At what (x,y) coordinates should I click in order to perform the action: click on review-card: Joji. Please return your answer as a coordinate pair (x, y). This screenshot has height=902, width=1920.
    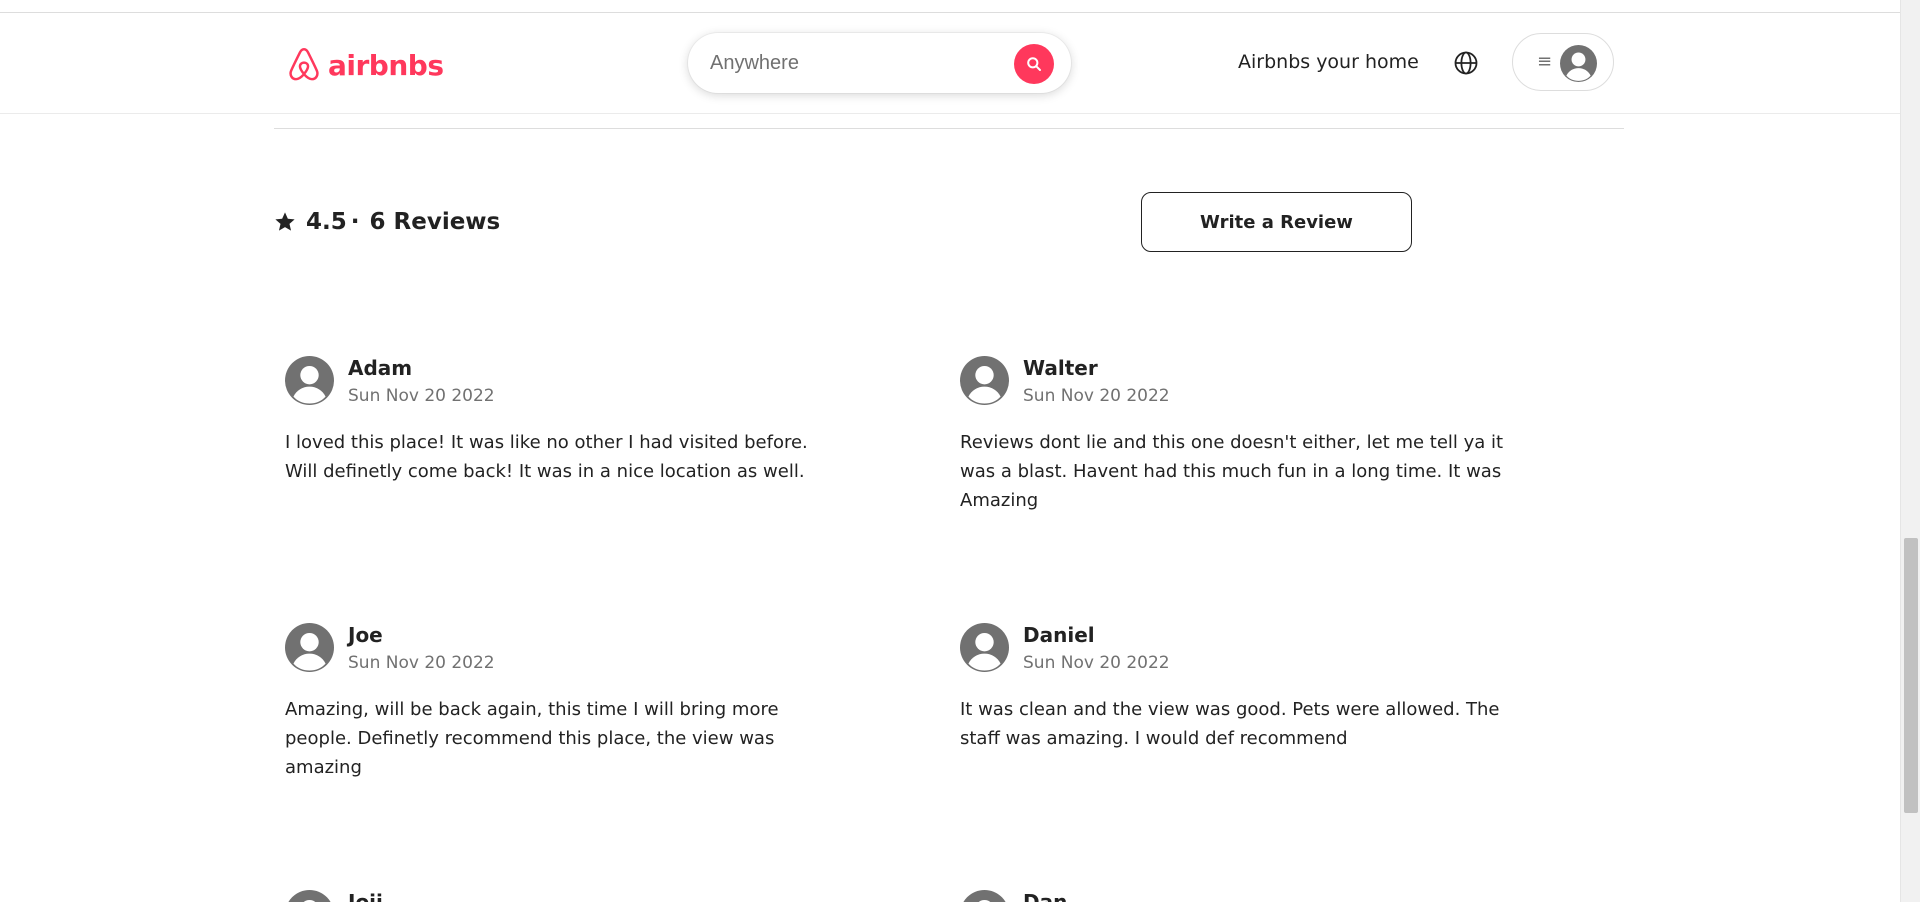
    Looking at the image, I should click on (565, 896).